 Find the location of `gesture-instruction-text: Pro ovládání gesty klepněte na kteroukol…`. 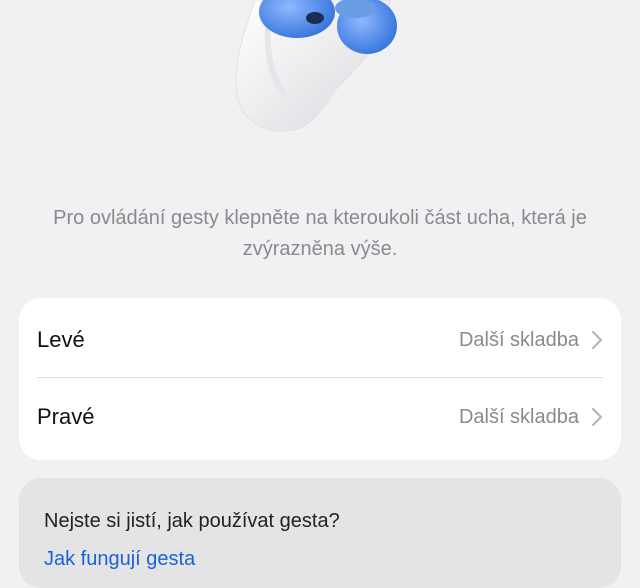

gesture-instruction-text: Pro ovládání gesty klepněte na kteroukol… is located at coordinates (320, 233).